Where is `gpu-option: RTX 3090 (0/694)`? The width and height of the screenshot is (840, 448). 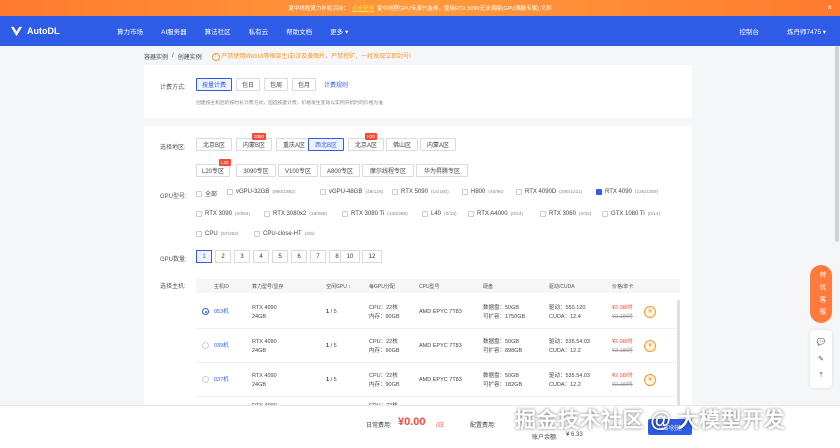
gpu-option: RTX 3090 (0/694) is located at coordinates (223, 214).